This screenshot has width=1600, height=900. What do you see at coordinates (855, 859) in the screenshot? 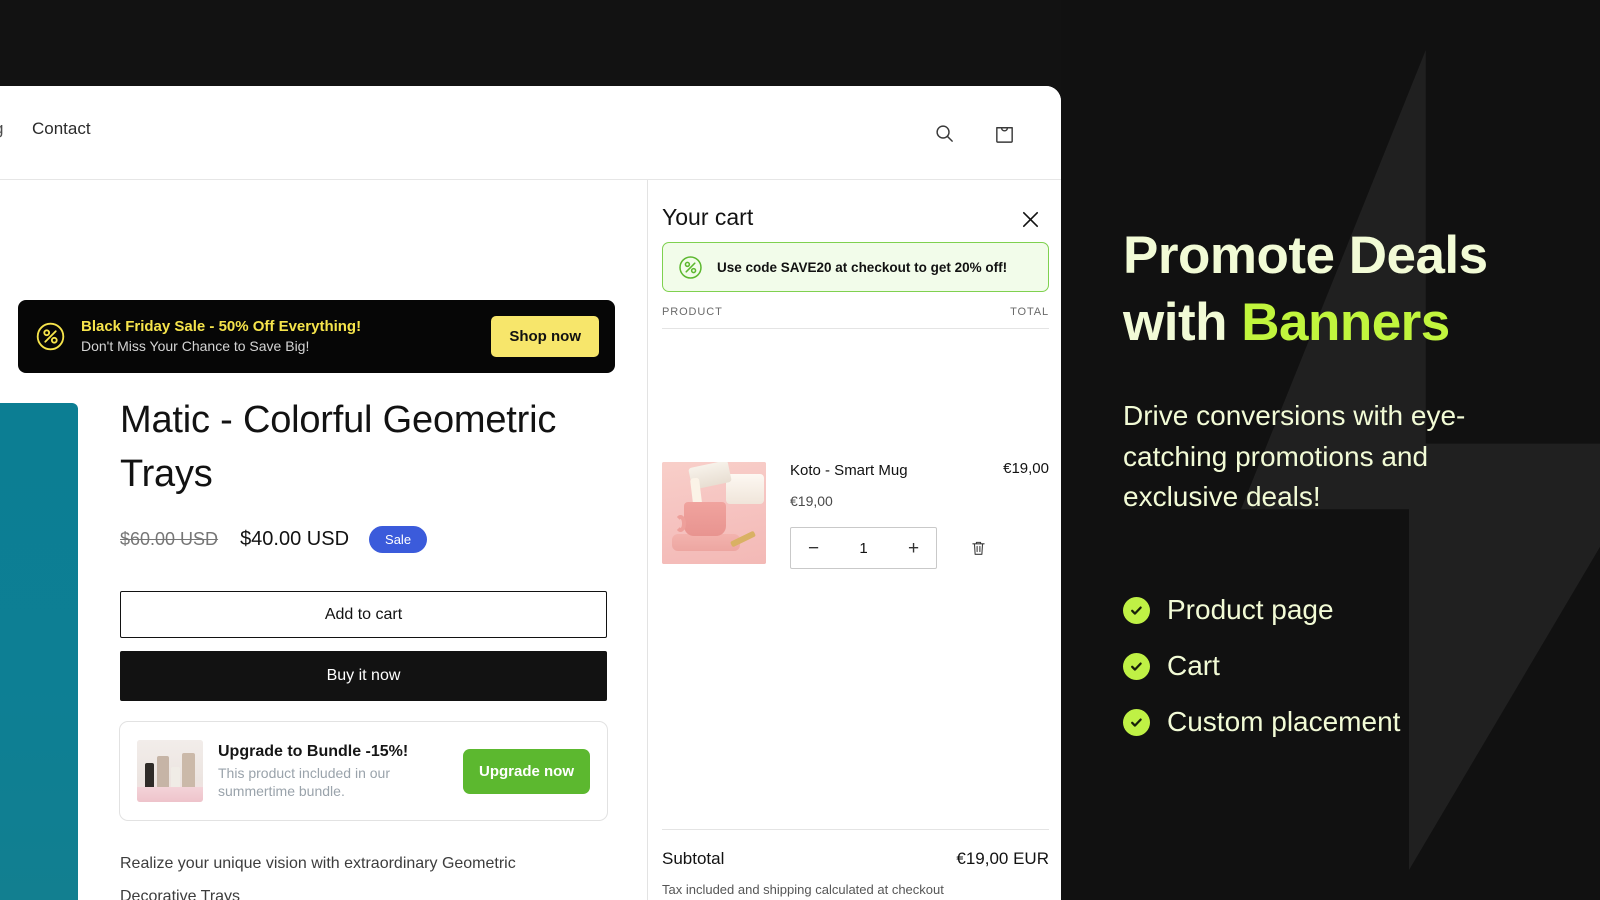
I see `subtotal-row: Subtotal €19,00 EUR` at bounding box center [855, 859].